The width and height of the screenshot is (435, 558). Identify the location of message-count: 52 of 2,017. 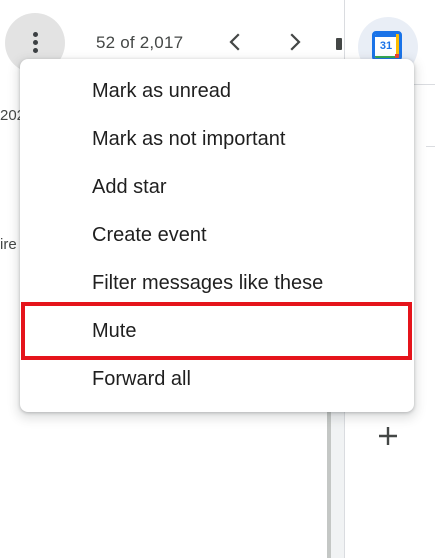
(140, 42).